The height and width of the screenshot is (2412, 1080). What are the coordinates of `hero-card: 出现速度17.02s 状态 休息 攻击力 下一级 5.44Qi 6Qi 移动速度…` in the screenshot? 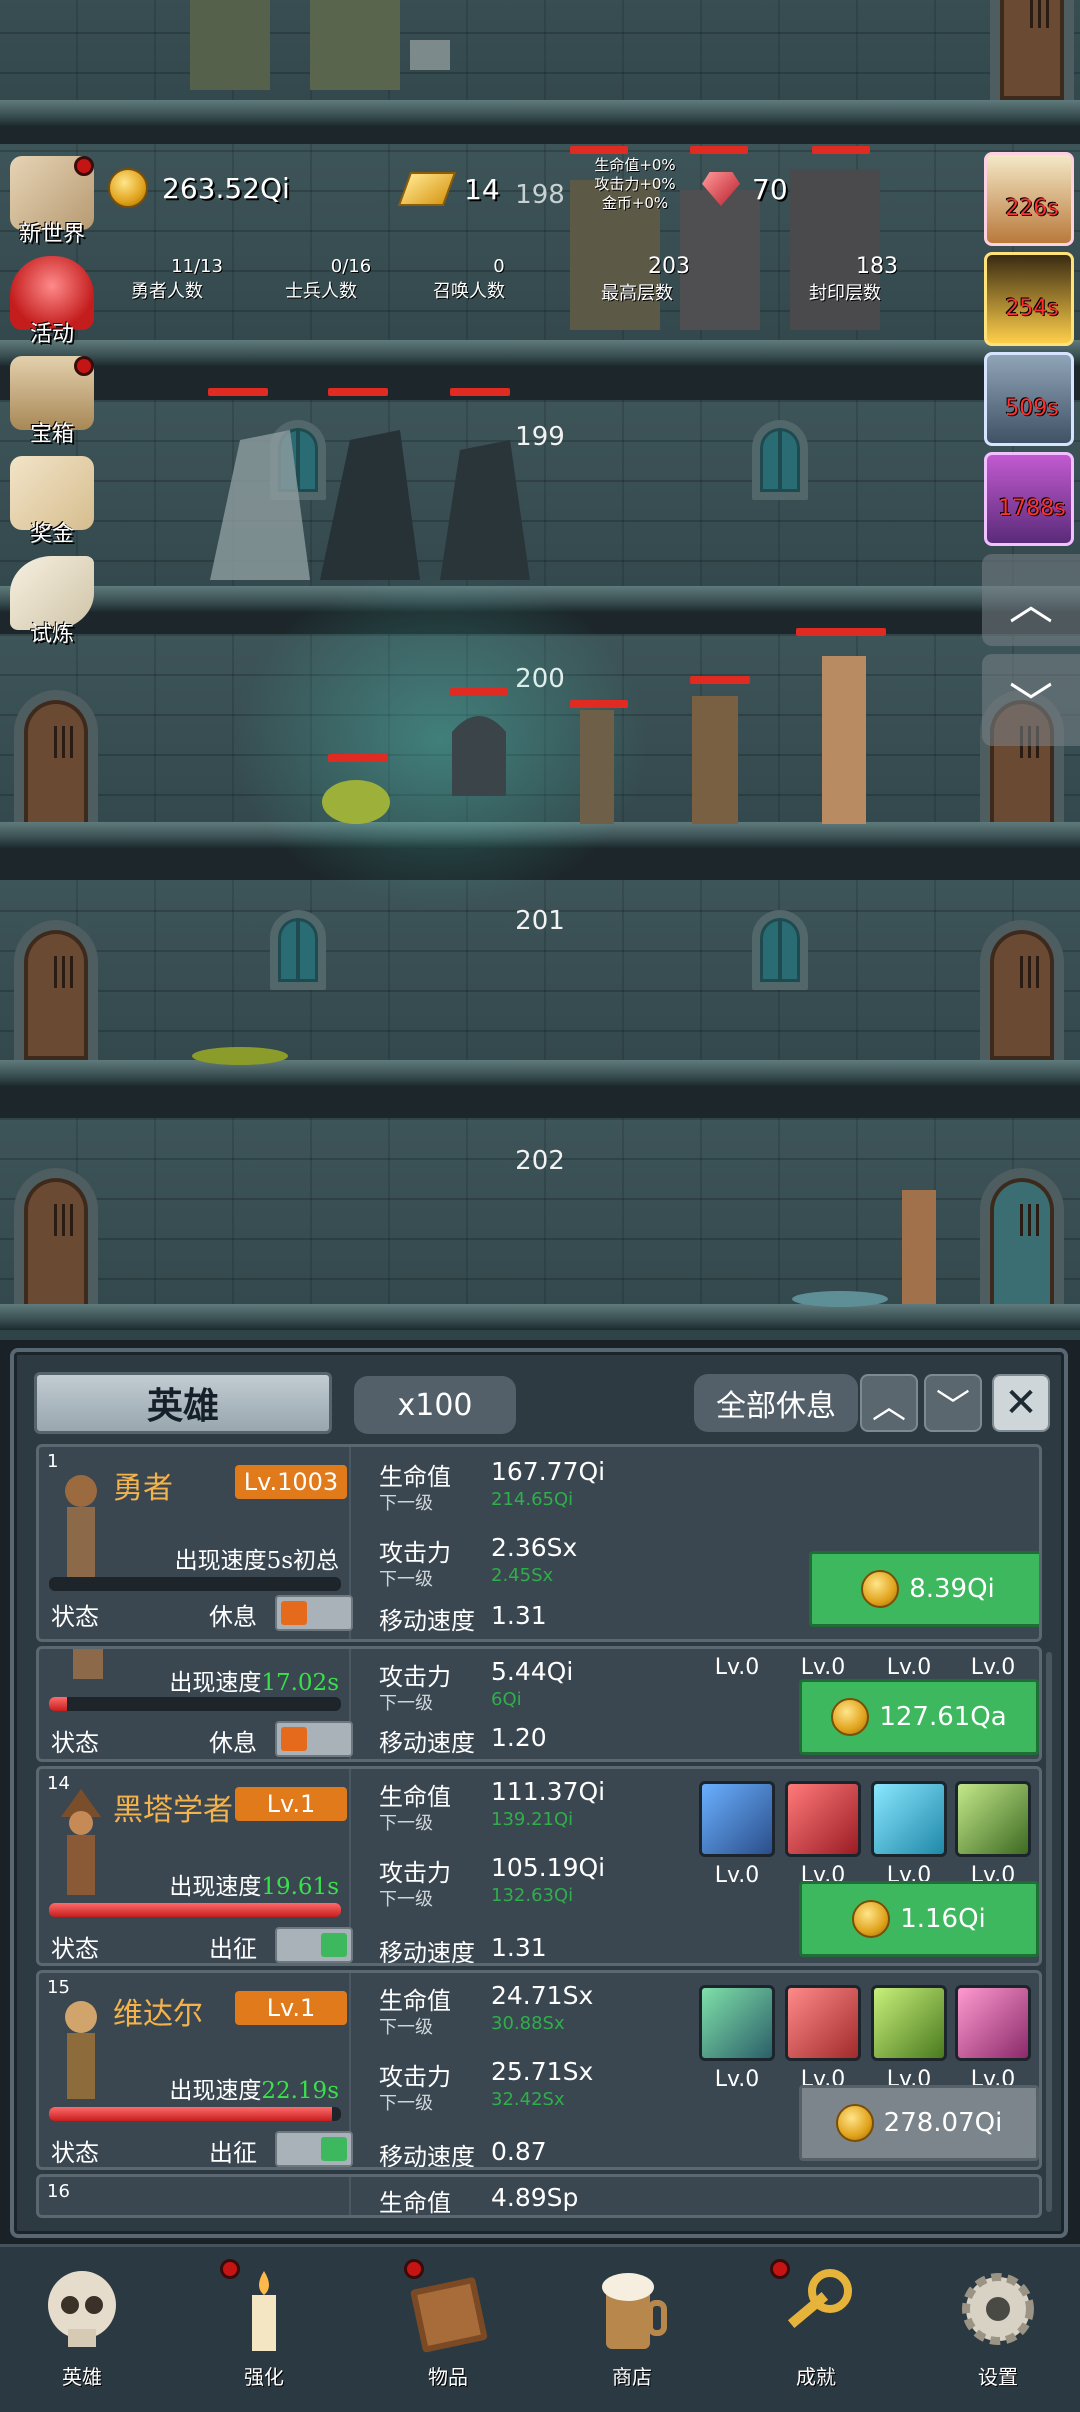 It's located at (539, 1704).